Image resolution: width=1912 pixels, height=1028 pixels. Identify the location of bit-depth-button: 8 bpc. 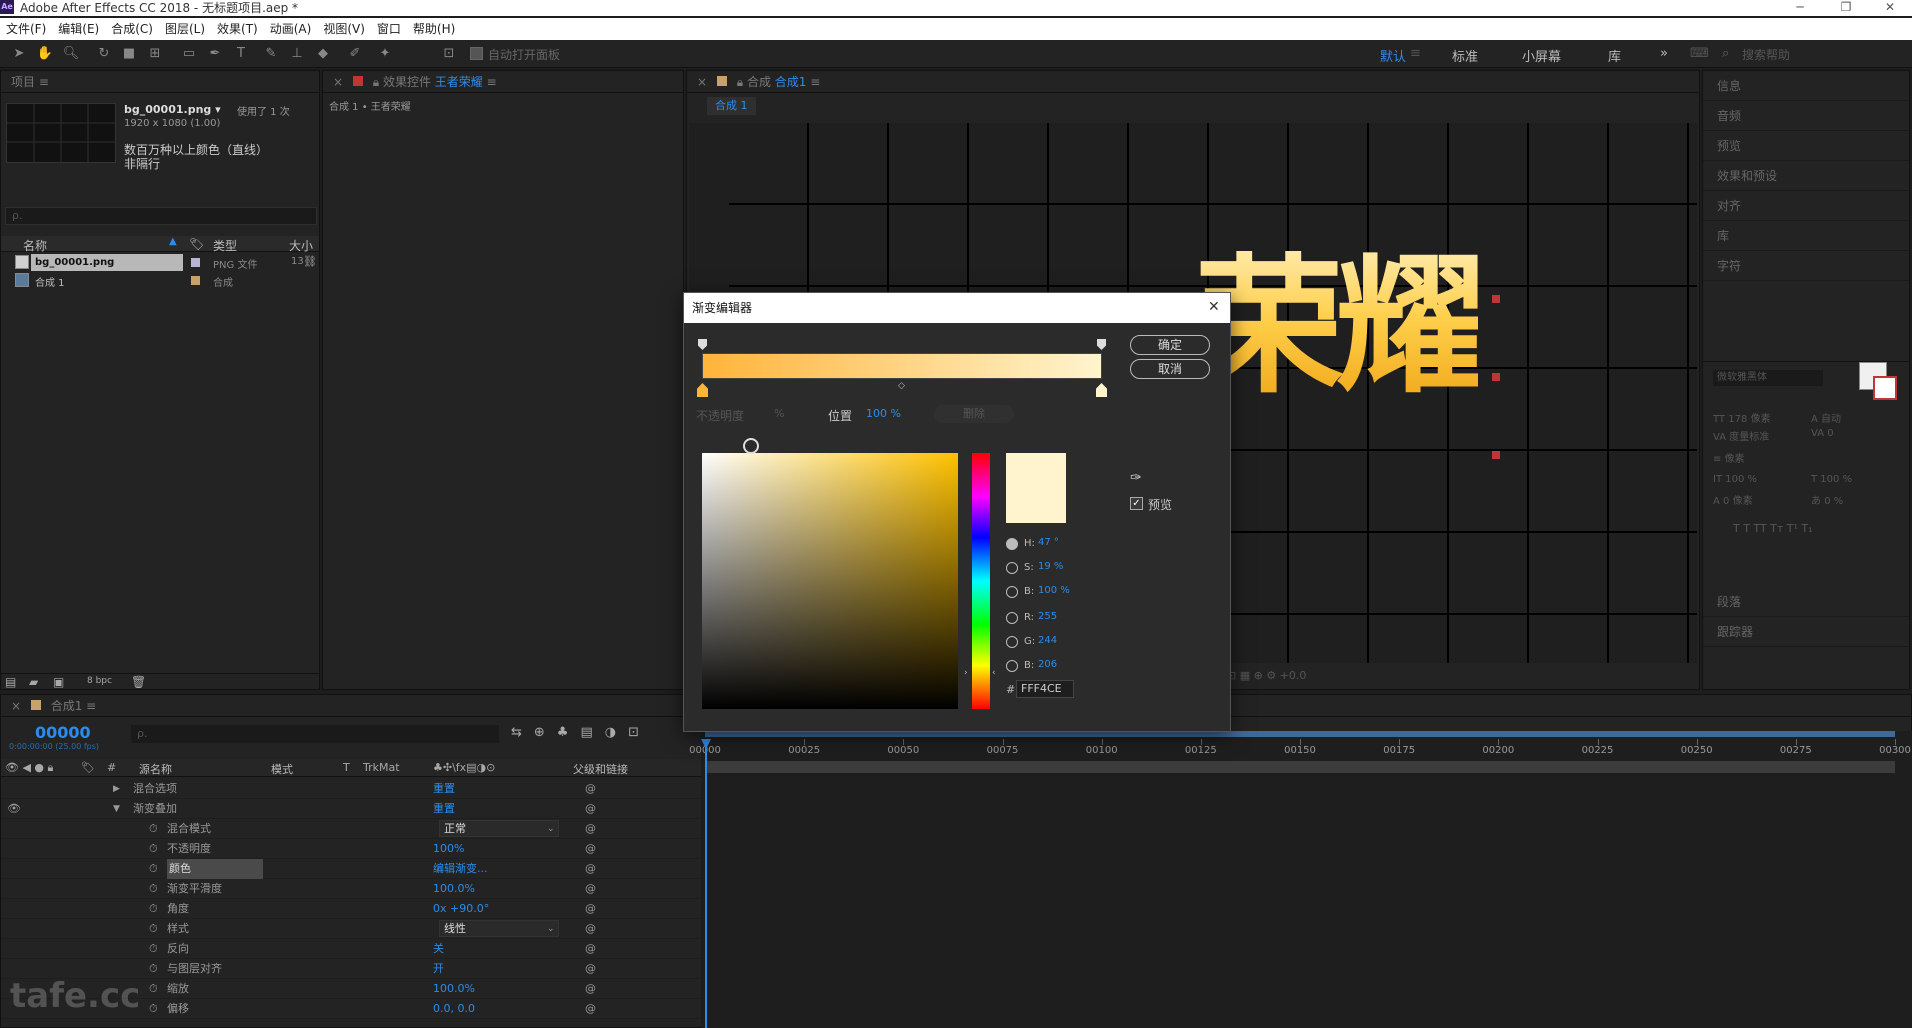
(99, 681).